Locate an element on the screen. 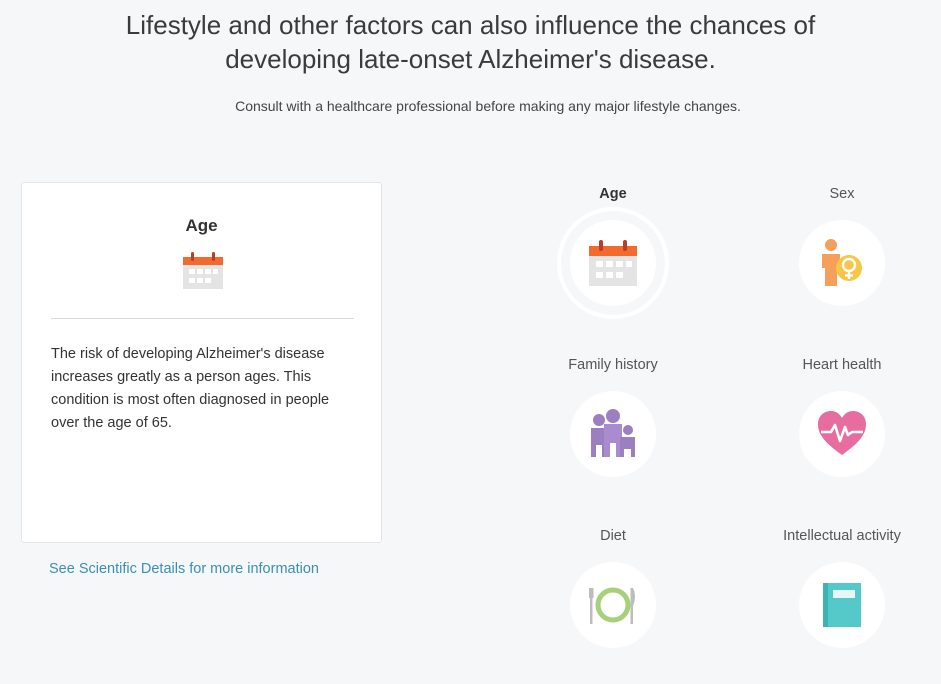 Image resolution: width=941 pixels, height=684 pixels. factor-diet: Diet is located at coordinates (613, 587).